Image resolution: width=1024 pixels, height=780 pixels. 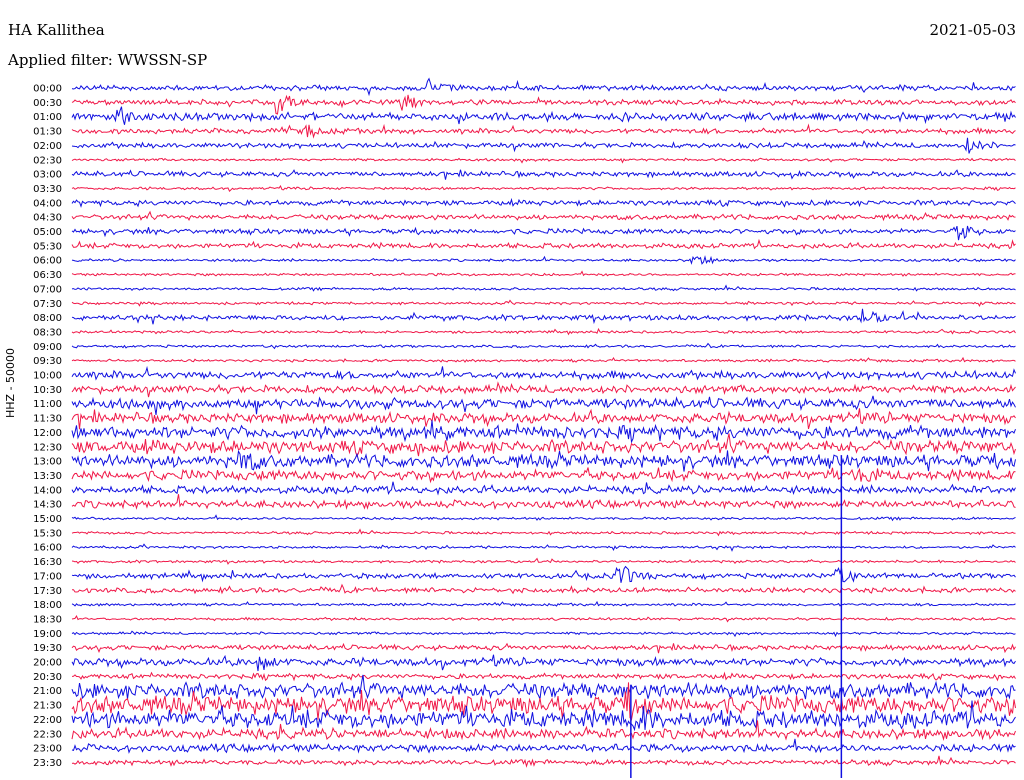 What do you see at coordinates (47, 275) in the screenshot?
I see `time-label: 06:30` at bounding box center [47, 275].